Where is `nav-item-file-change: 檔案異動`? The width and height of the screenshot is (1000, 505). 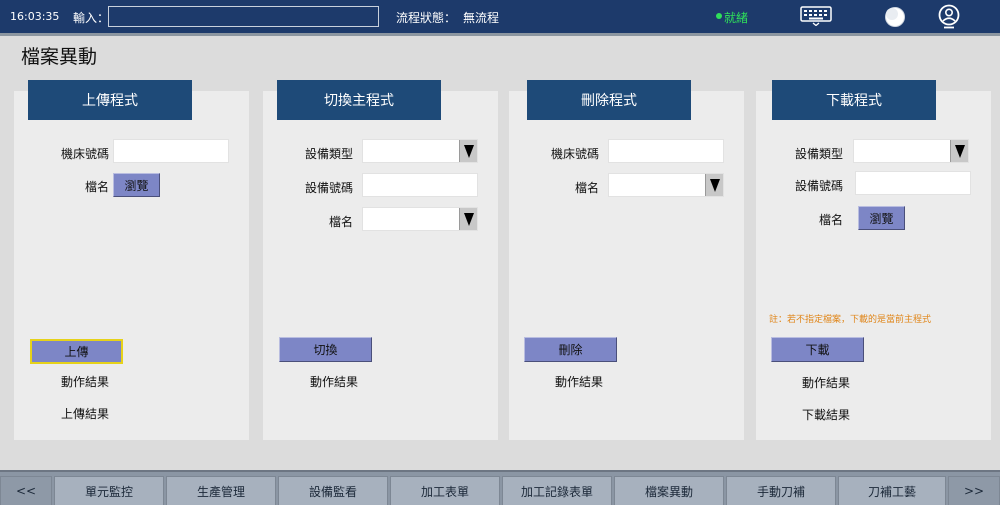
nav-item-file-change: 檔案異動 is located at coordinates (669, 490).